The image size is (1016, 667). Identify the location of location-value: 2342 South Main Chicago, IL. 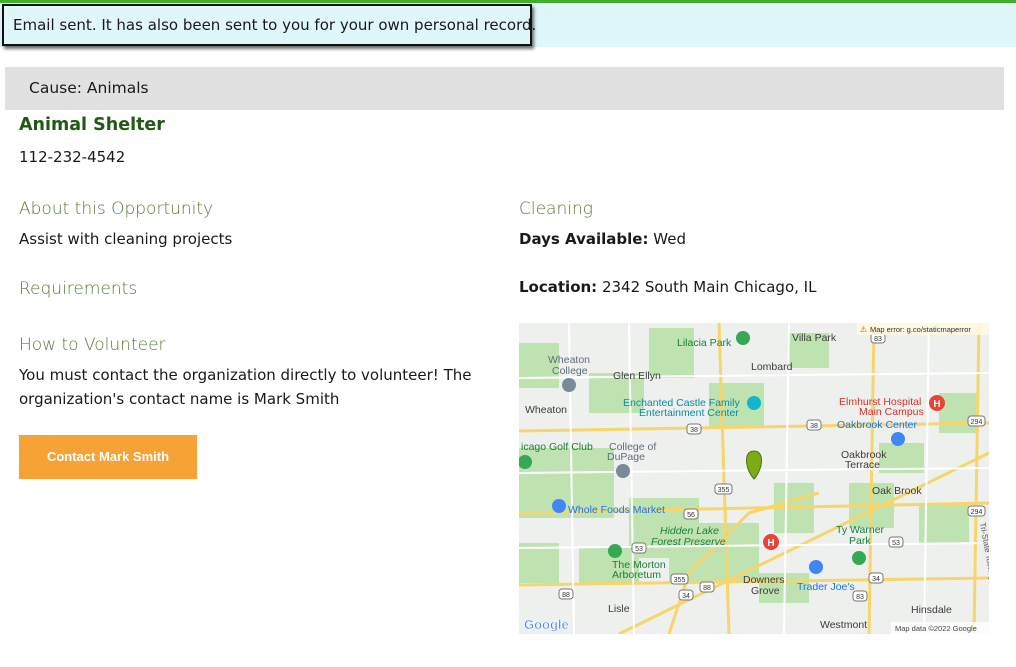
(709, 287).